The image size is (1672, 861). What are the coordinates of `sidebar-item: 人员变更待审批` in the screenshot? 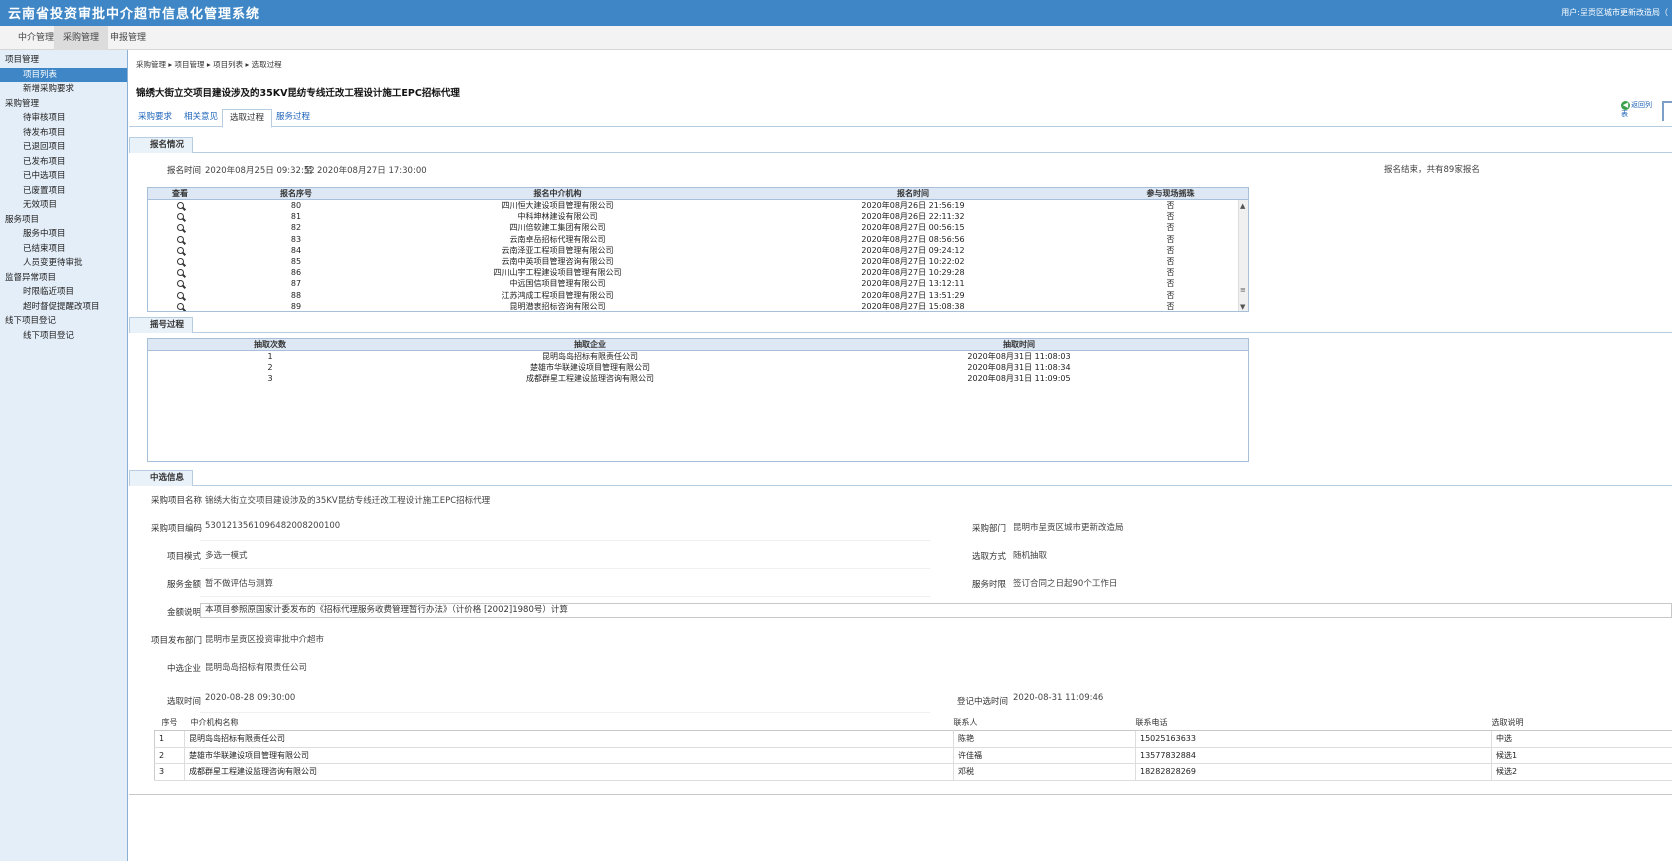 It's located at (63, 263).